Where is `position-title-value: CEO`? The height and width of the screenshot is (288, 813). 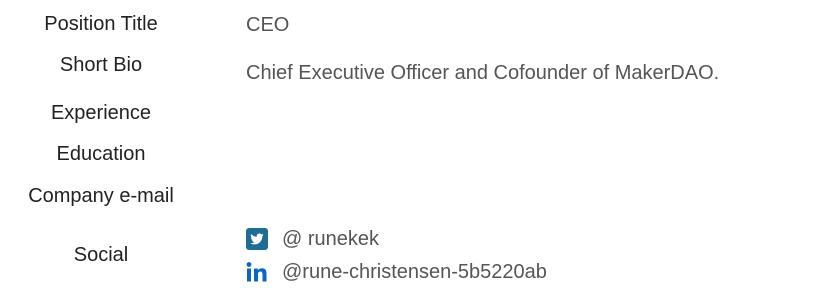
position-title-value: CEO is located at coordinates (268, 25).